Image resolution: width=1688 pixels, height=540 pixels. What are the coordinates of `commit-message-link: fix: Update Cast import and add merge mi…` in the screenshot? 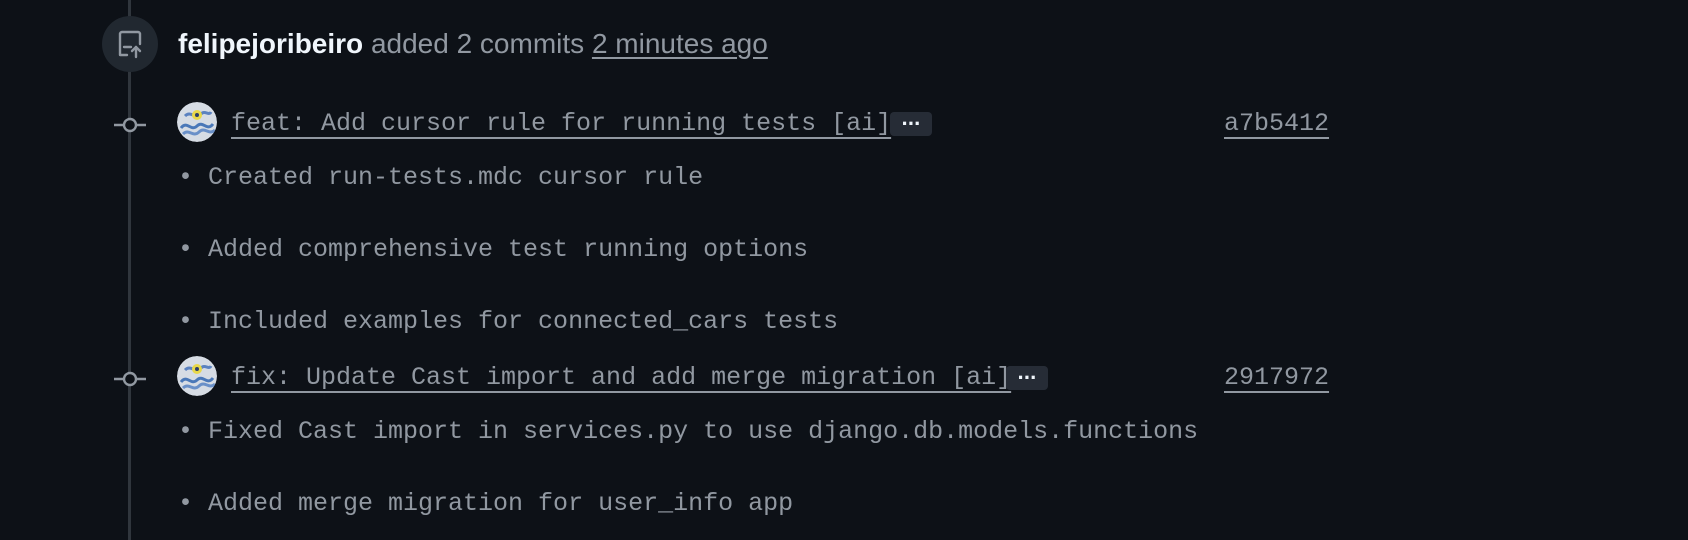 It's located at (621, 378).